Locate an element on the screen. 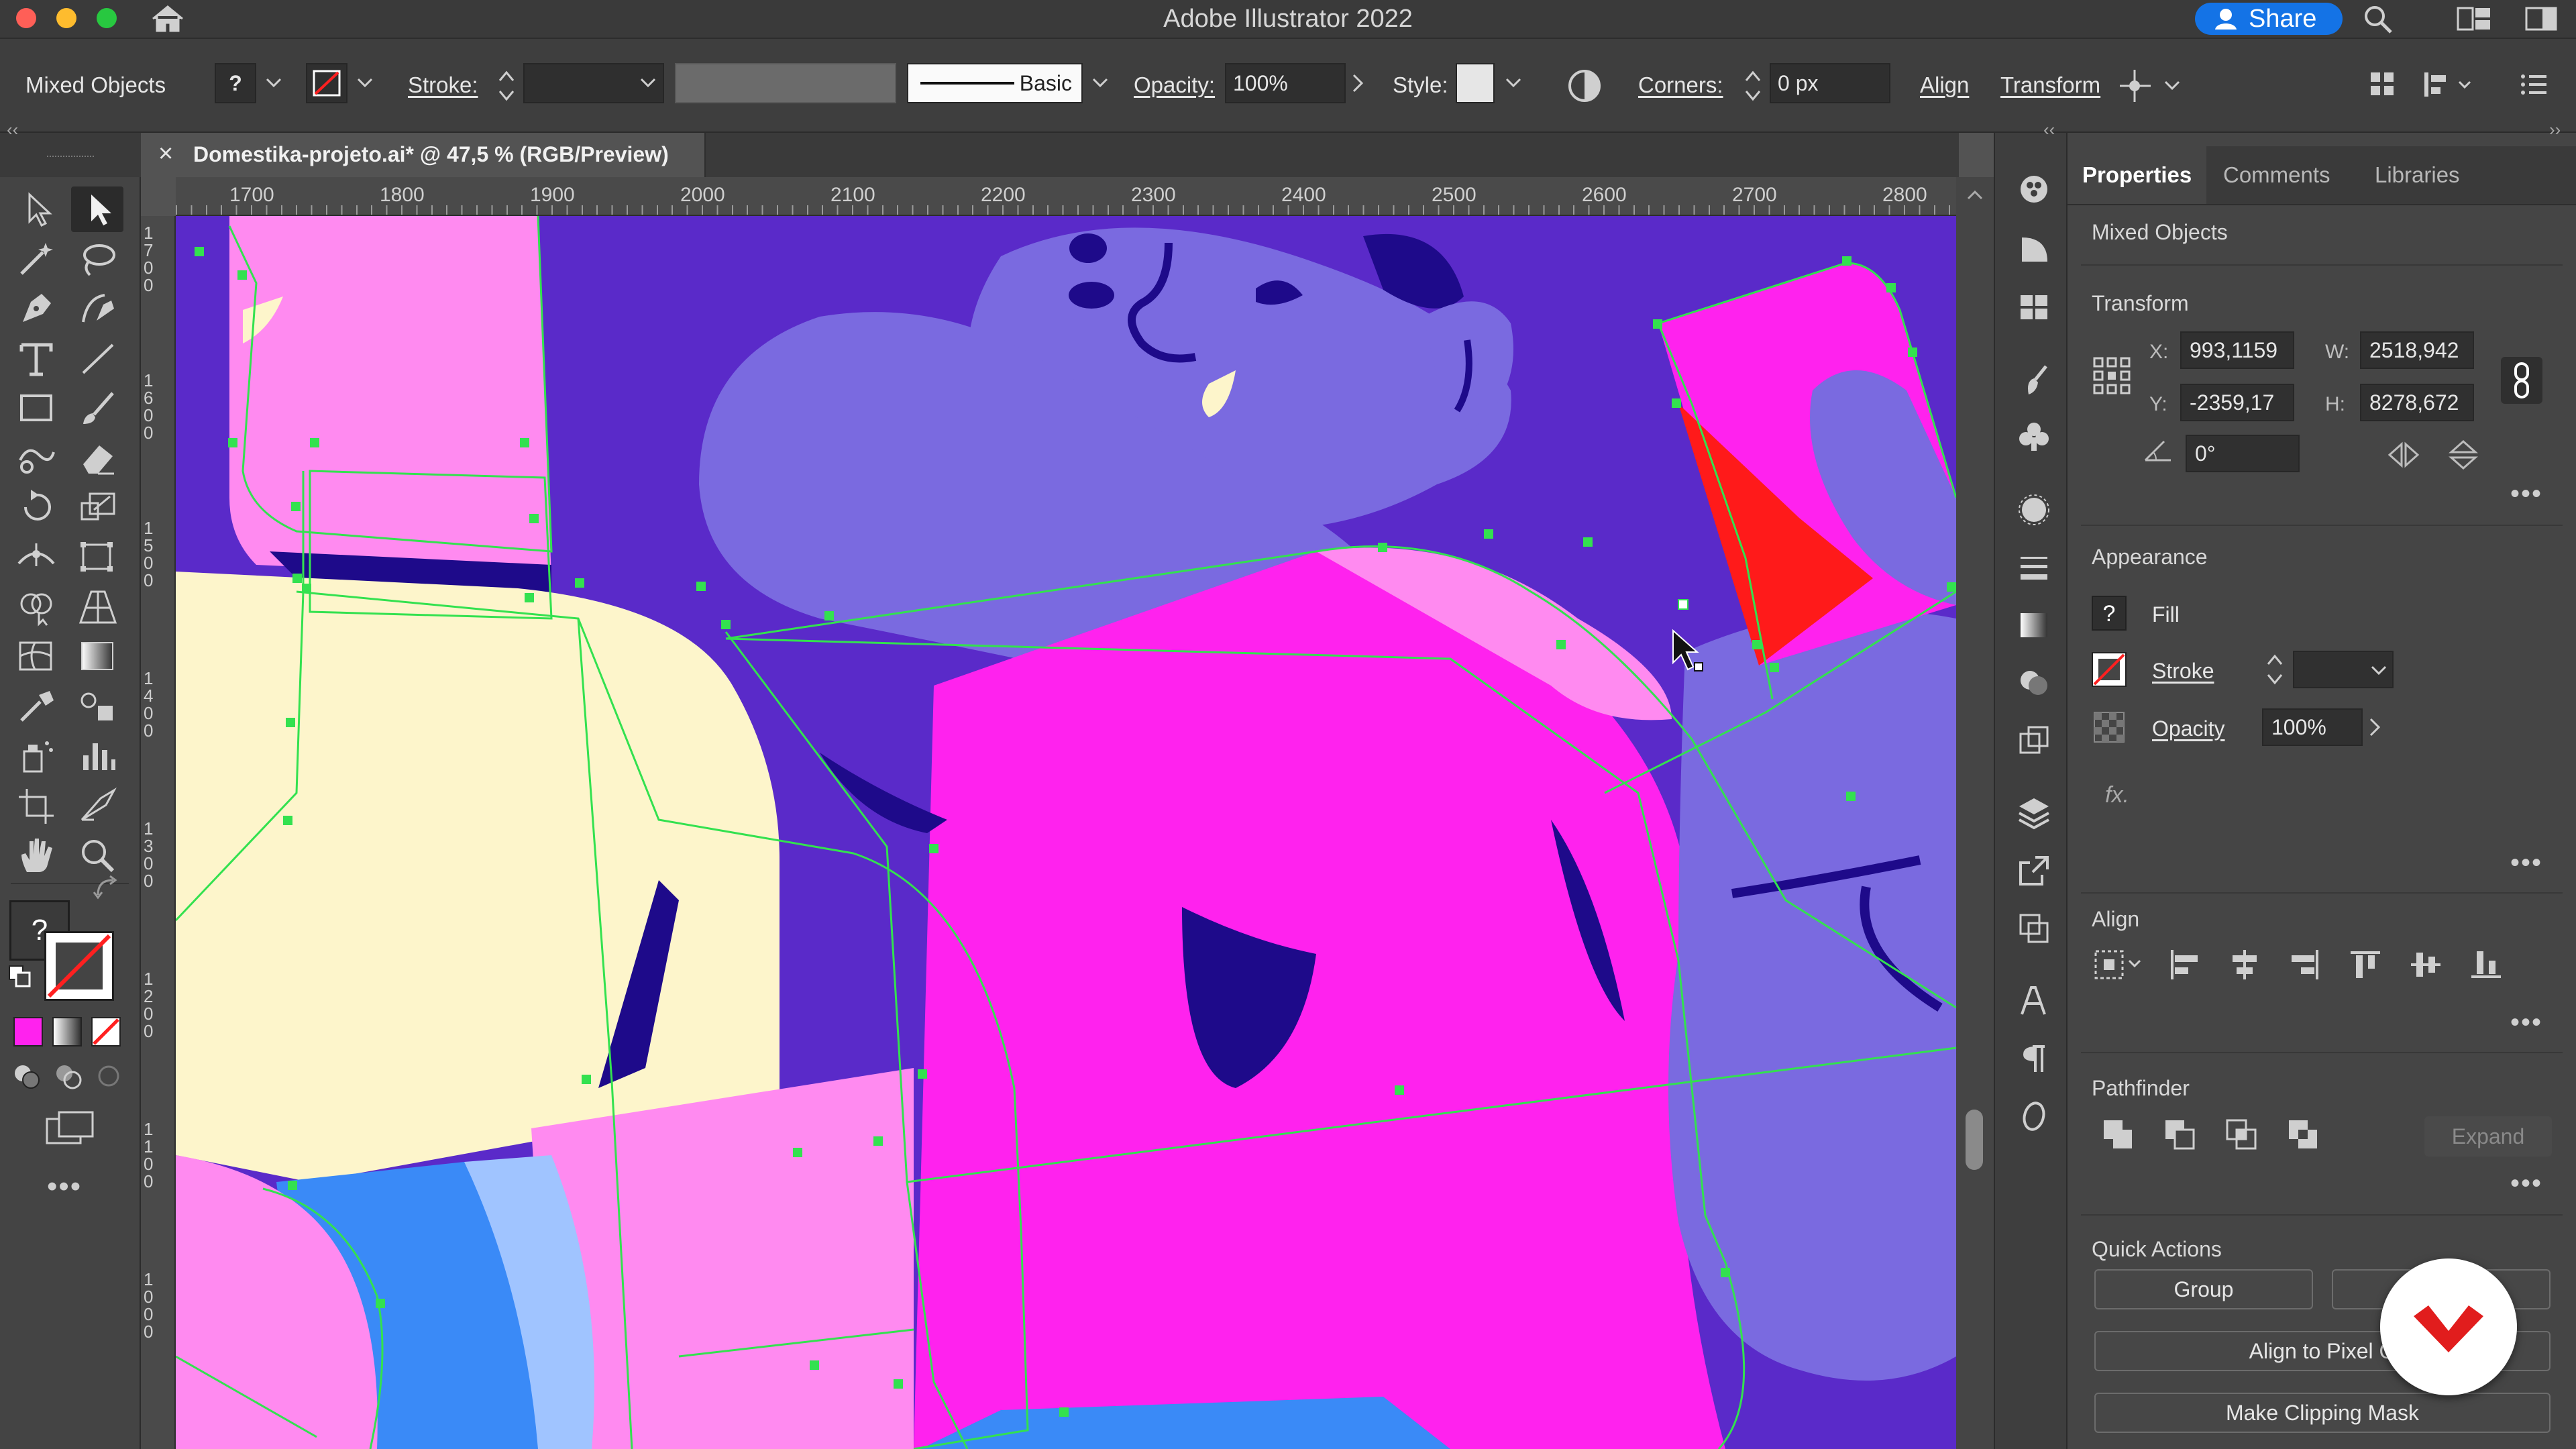 Image resolution: width=2576 pixels, height=1449 pixels. draw-inside-icon is located at coordinates (110, 1076).